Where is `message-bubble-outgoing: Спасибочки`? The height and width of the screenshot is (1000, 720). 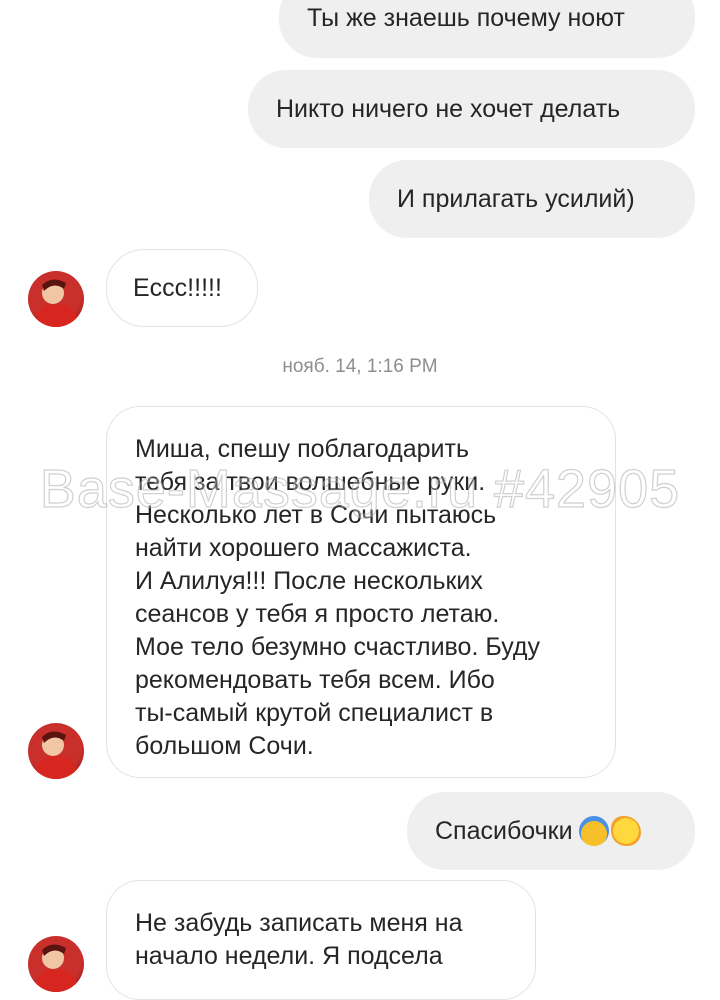 message-bubble-outgoing: Спасибочки is located at coordinates (551, 831).